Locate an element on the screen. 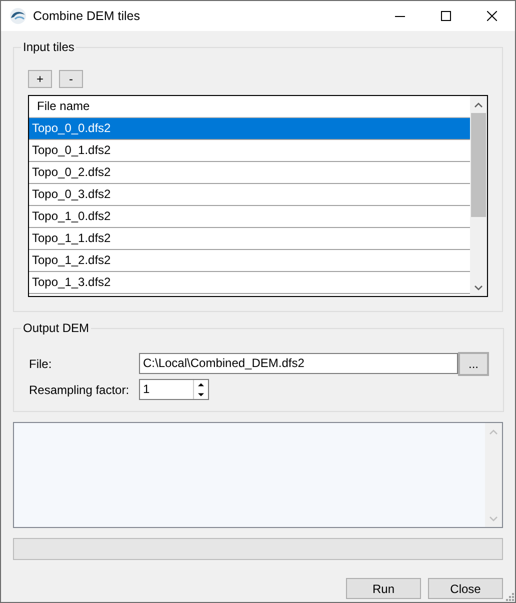 The height and width of the screenshot is (603, 516). close-dialog-button: Close is located at coordinates (465, 588).